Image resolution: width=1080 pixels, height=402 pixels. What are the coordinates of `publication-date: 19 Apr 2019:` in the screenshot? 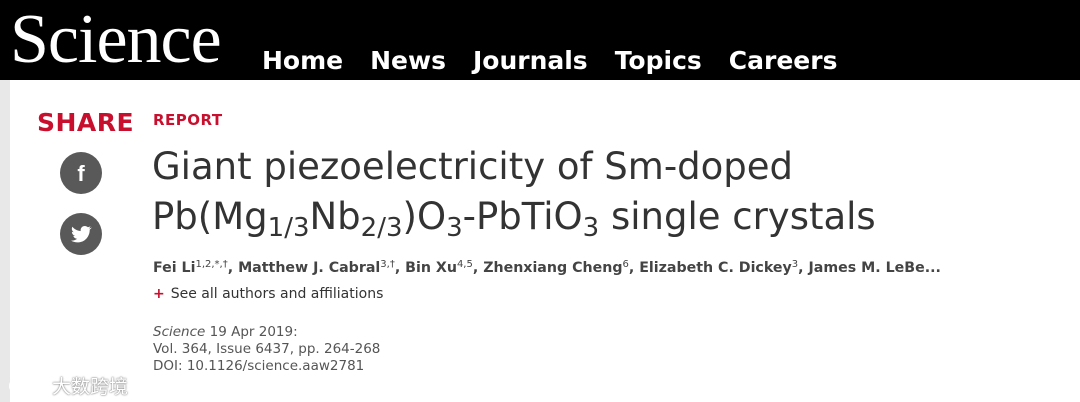 It's located at (251, 332).